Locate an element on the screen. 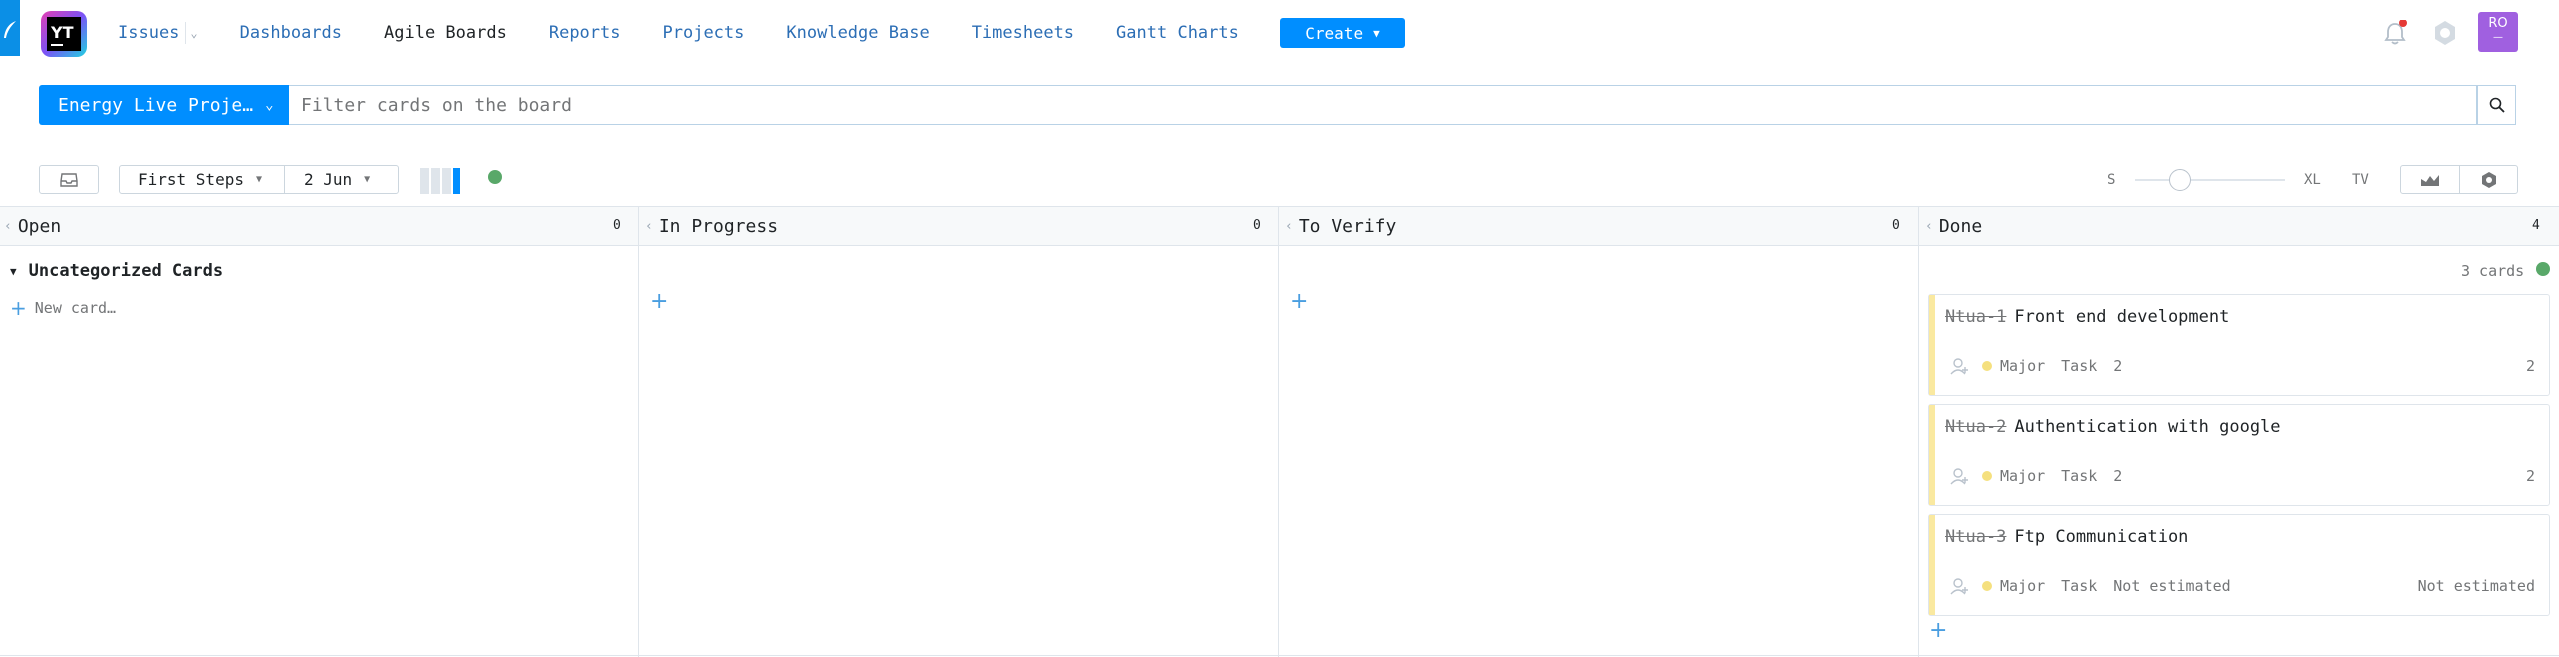 This screenshot has width=2559, height=657. burndown-chart-icon is located at coordinates (2430, 180).